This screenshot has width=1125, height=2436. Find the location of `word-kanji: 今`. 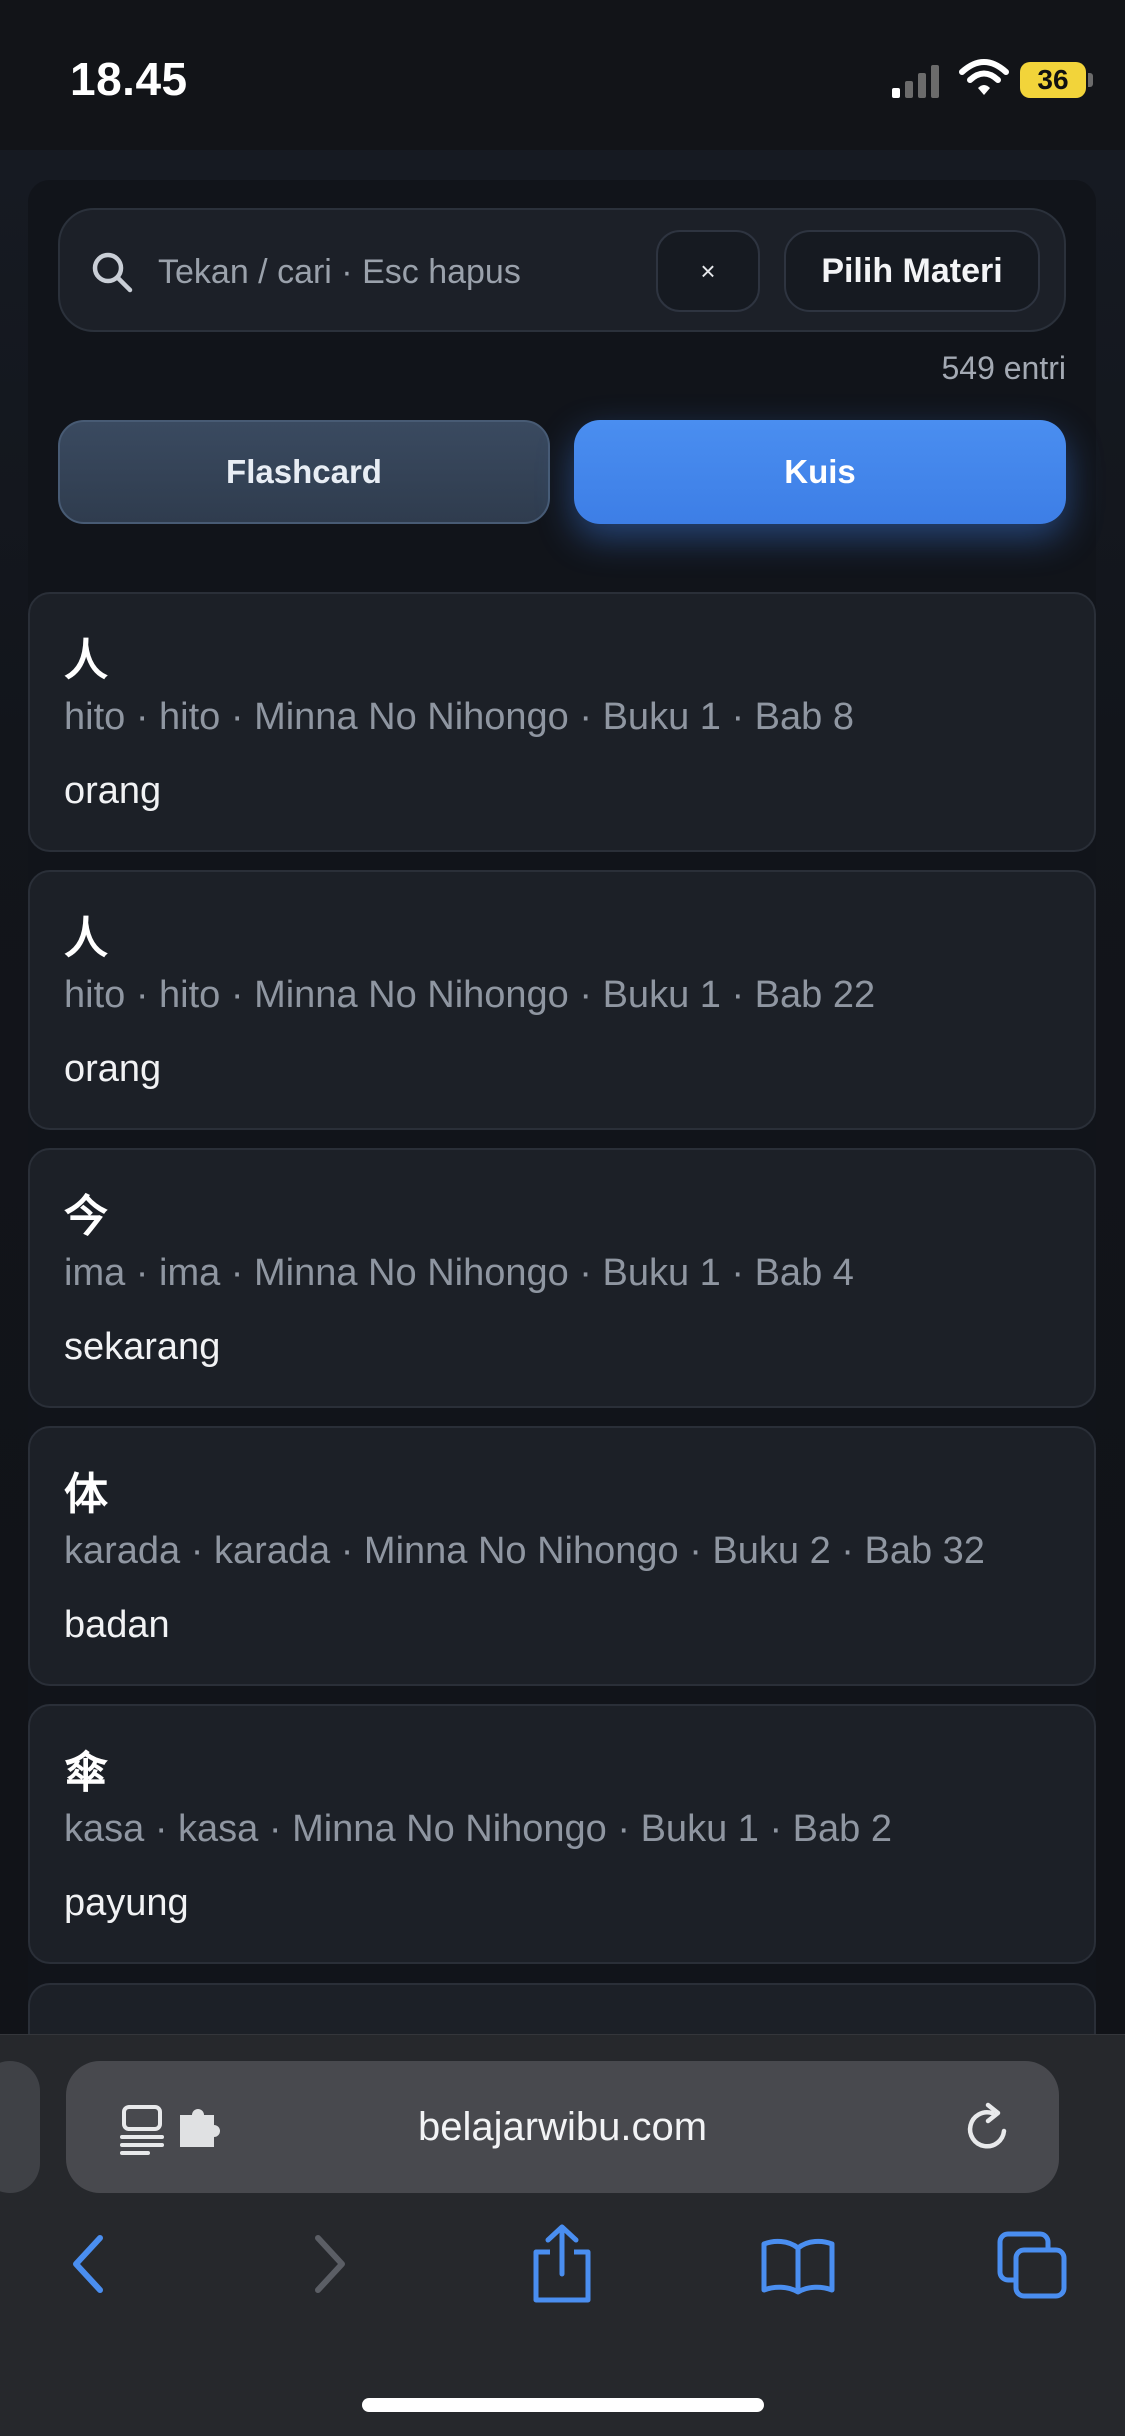

word-kanji: 今 is located at coordinates (86, 1216).